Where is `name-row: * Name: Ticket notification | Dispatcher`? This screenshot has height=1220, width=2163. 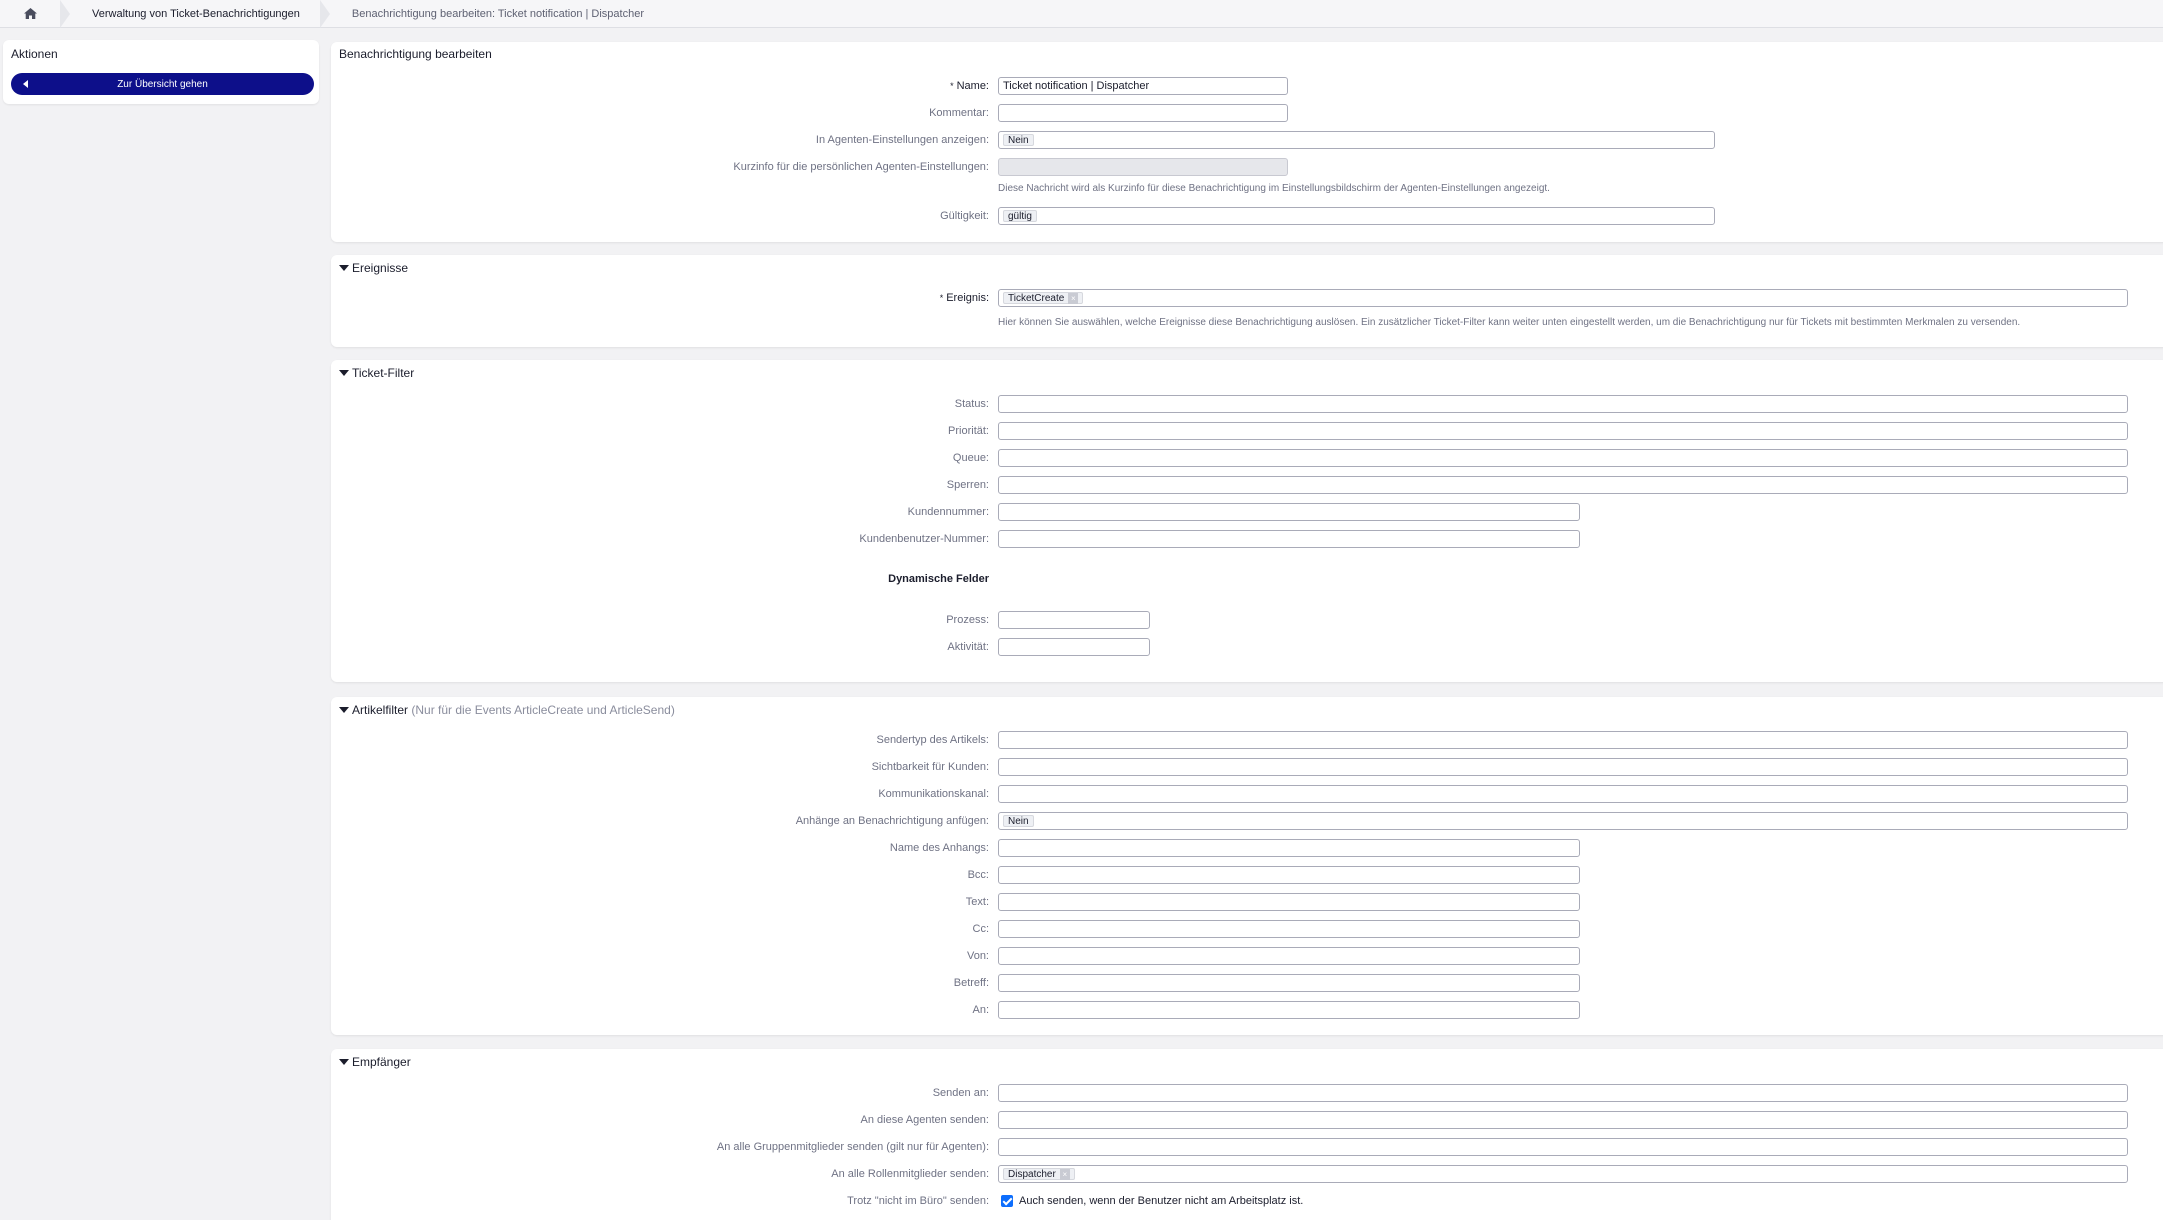
name-row: * Name: Ticket notification | Dispatcher is located at coordinates (1247, 86).